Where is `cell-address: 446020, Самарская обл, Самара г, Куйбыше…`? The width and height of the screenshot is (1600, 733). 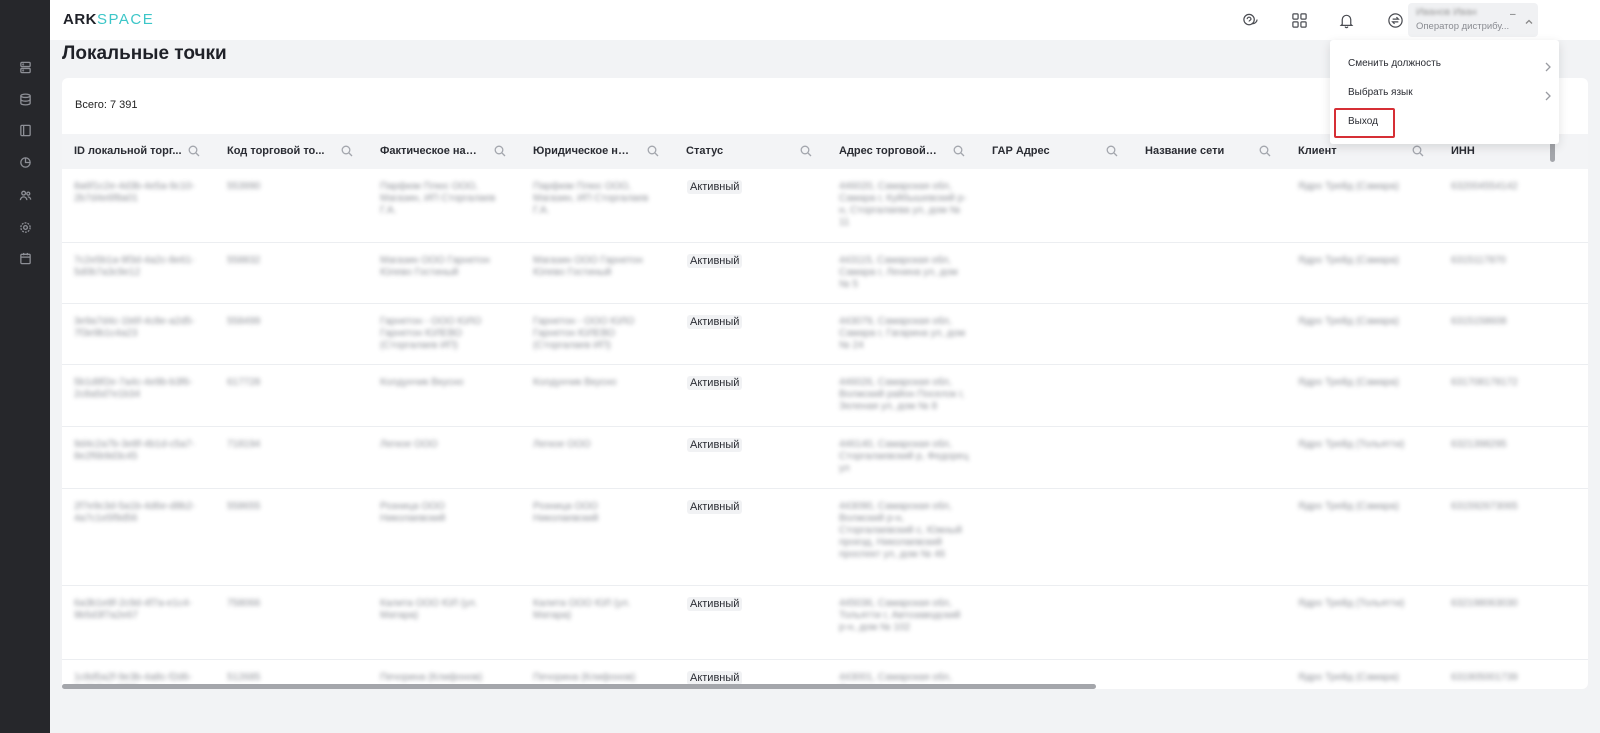
cell-address: 446020, Самарская обл, Самара г, Куйбыше… is located at coordinates (903, 204).